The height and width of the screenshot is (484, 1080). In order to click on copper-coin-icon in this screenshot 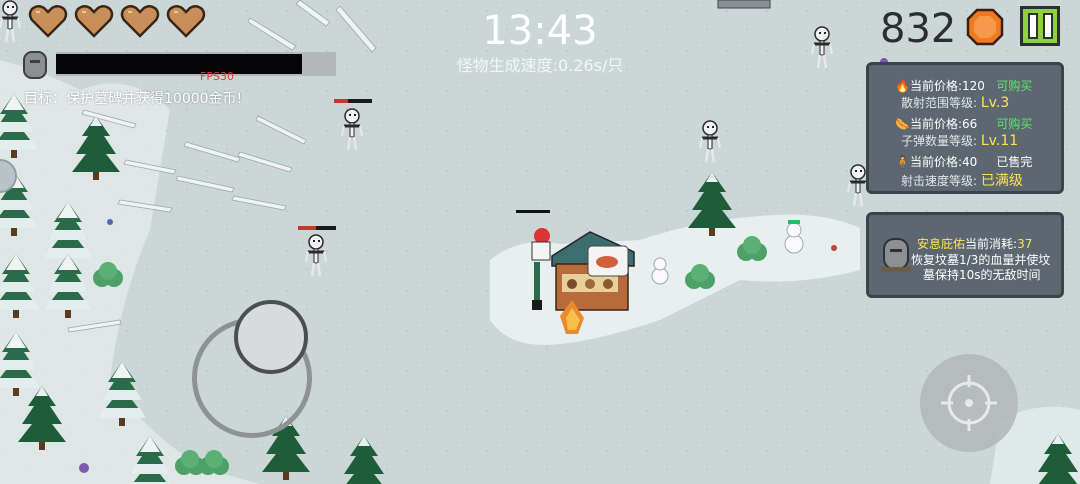, I will do `click(985, 27)`.